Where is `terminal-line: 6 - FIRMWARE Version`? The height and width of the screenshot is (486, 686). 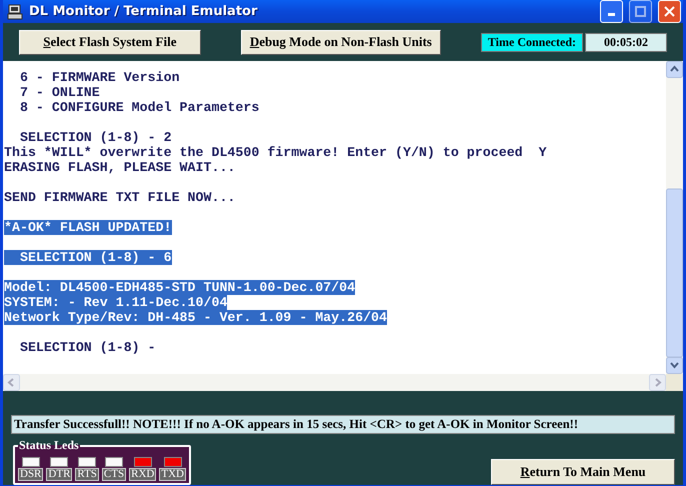 terminal-line: 6 - FIRMWARE Version is located at coordinates (99, 77).